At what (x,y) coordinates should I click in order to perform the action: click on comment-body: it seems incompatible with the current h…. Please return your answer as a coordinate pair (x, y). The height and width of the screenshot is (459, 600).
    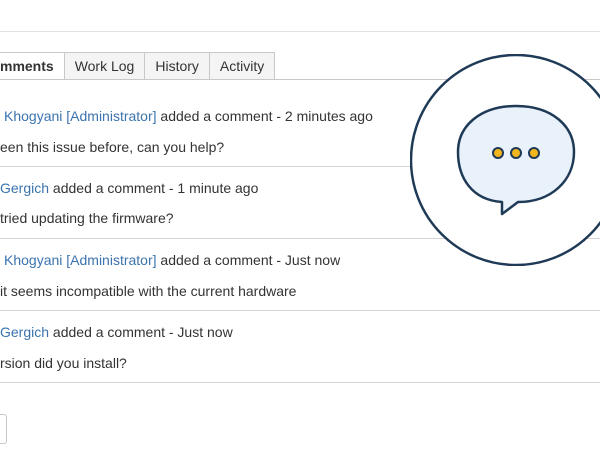
    Looking at the image, I should click on (148, 291).